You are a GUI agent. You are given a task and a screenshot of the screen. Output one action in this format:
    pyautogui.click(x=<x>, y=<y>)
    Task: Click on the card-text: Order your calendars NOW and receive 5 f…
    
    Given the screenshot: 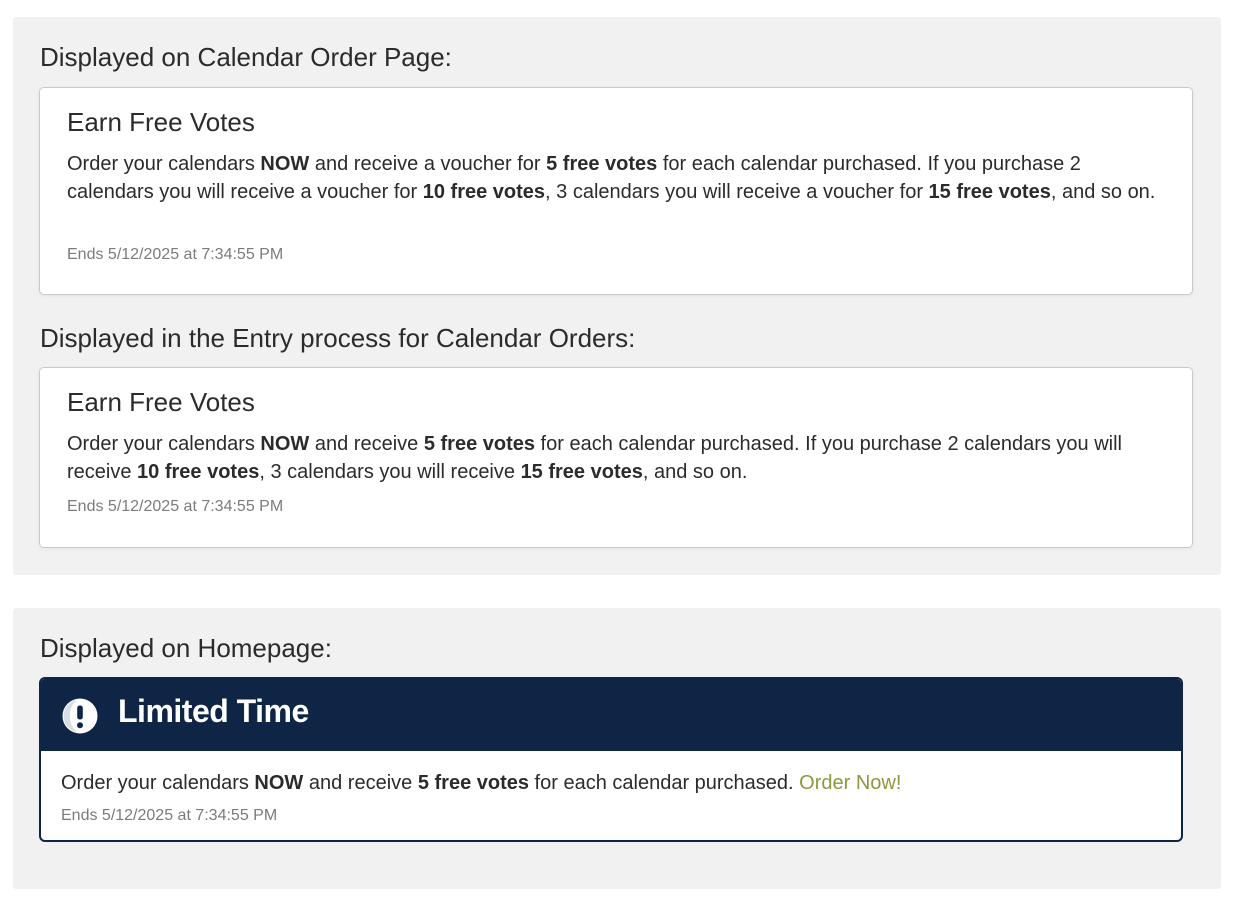 What is the action you would take?
    pyautogui.click(x=614, y=458)
    